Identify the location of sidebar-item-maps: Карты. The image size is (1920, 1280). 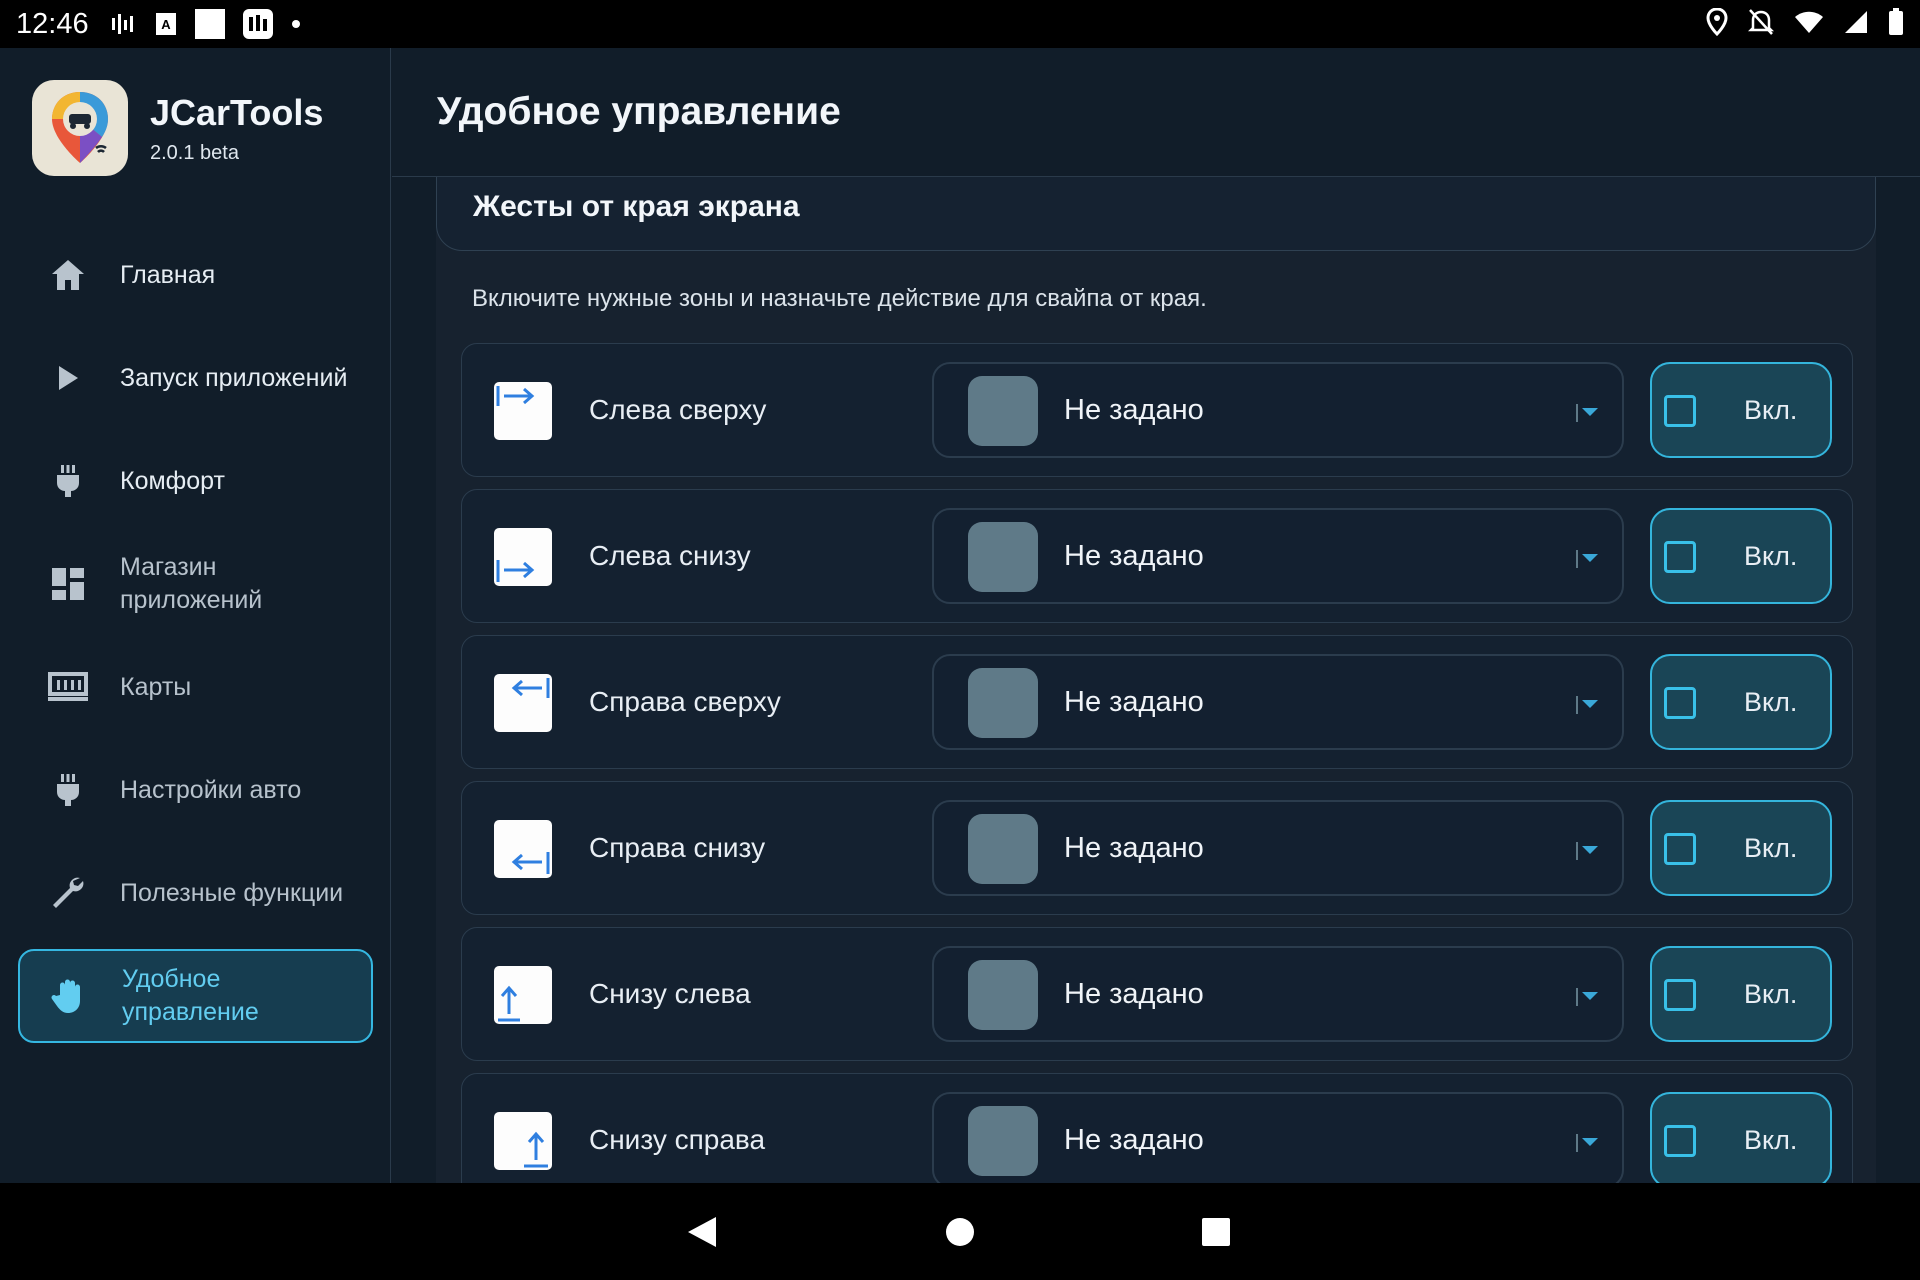
(195, 687).